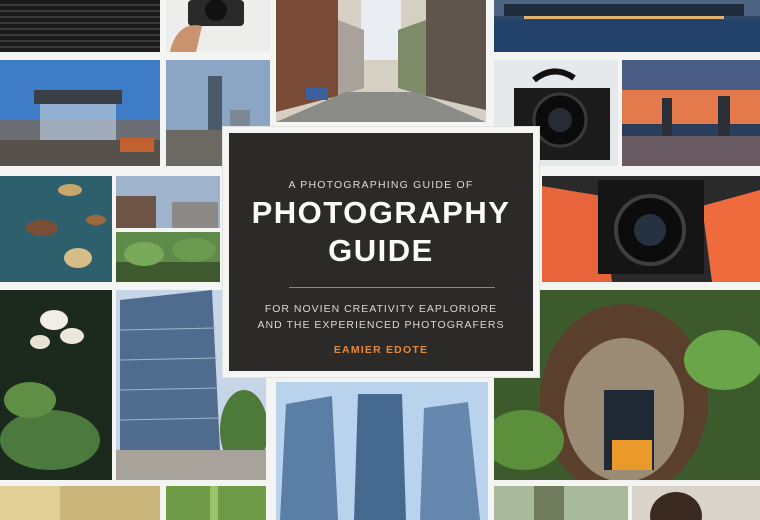  What do you see at coordinates (80, 503) in the screenshot?
I see `photo-golden-grass` at bounding box center [80, 503].